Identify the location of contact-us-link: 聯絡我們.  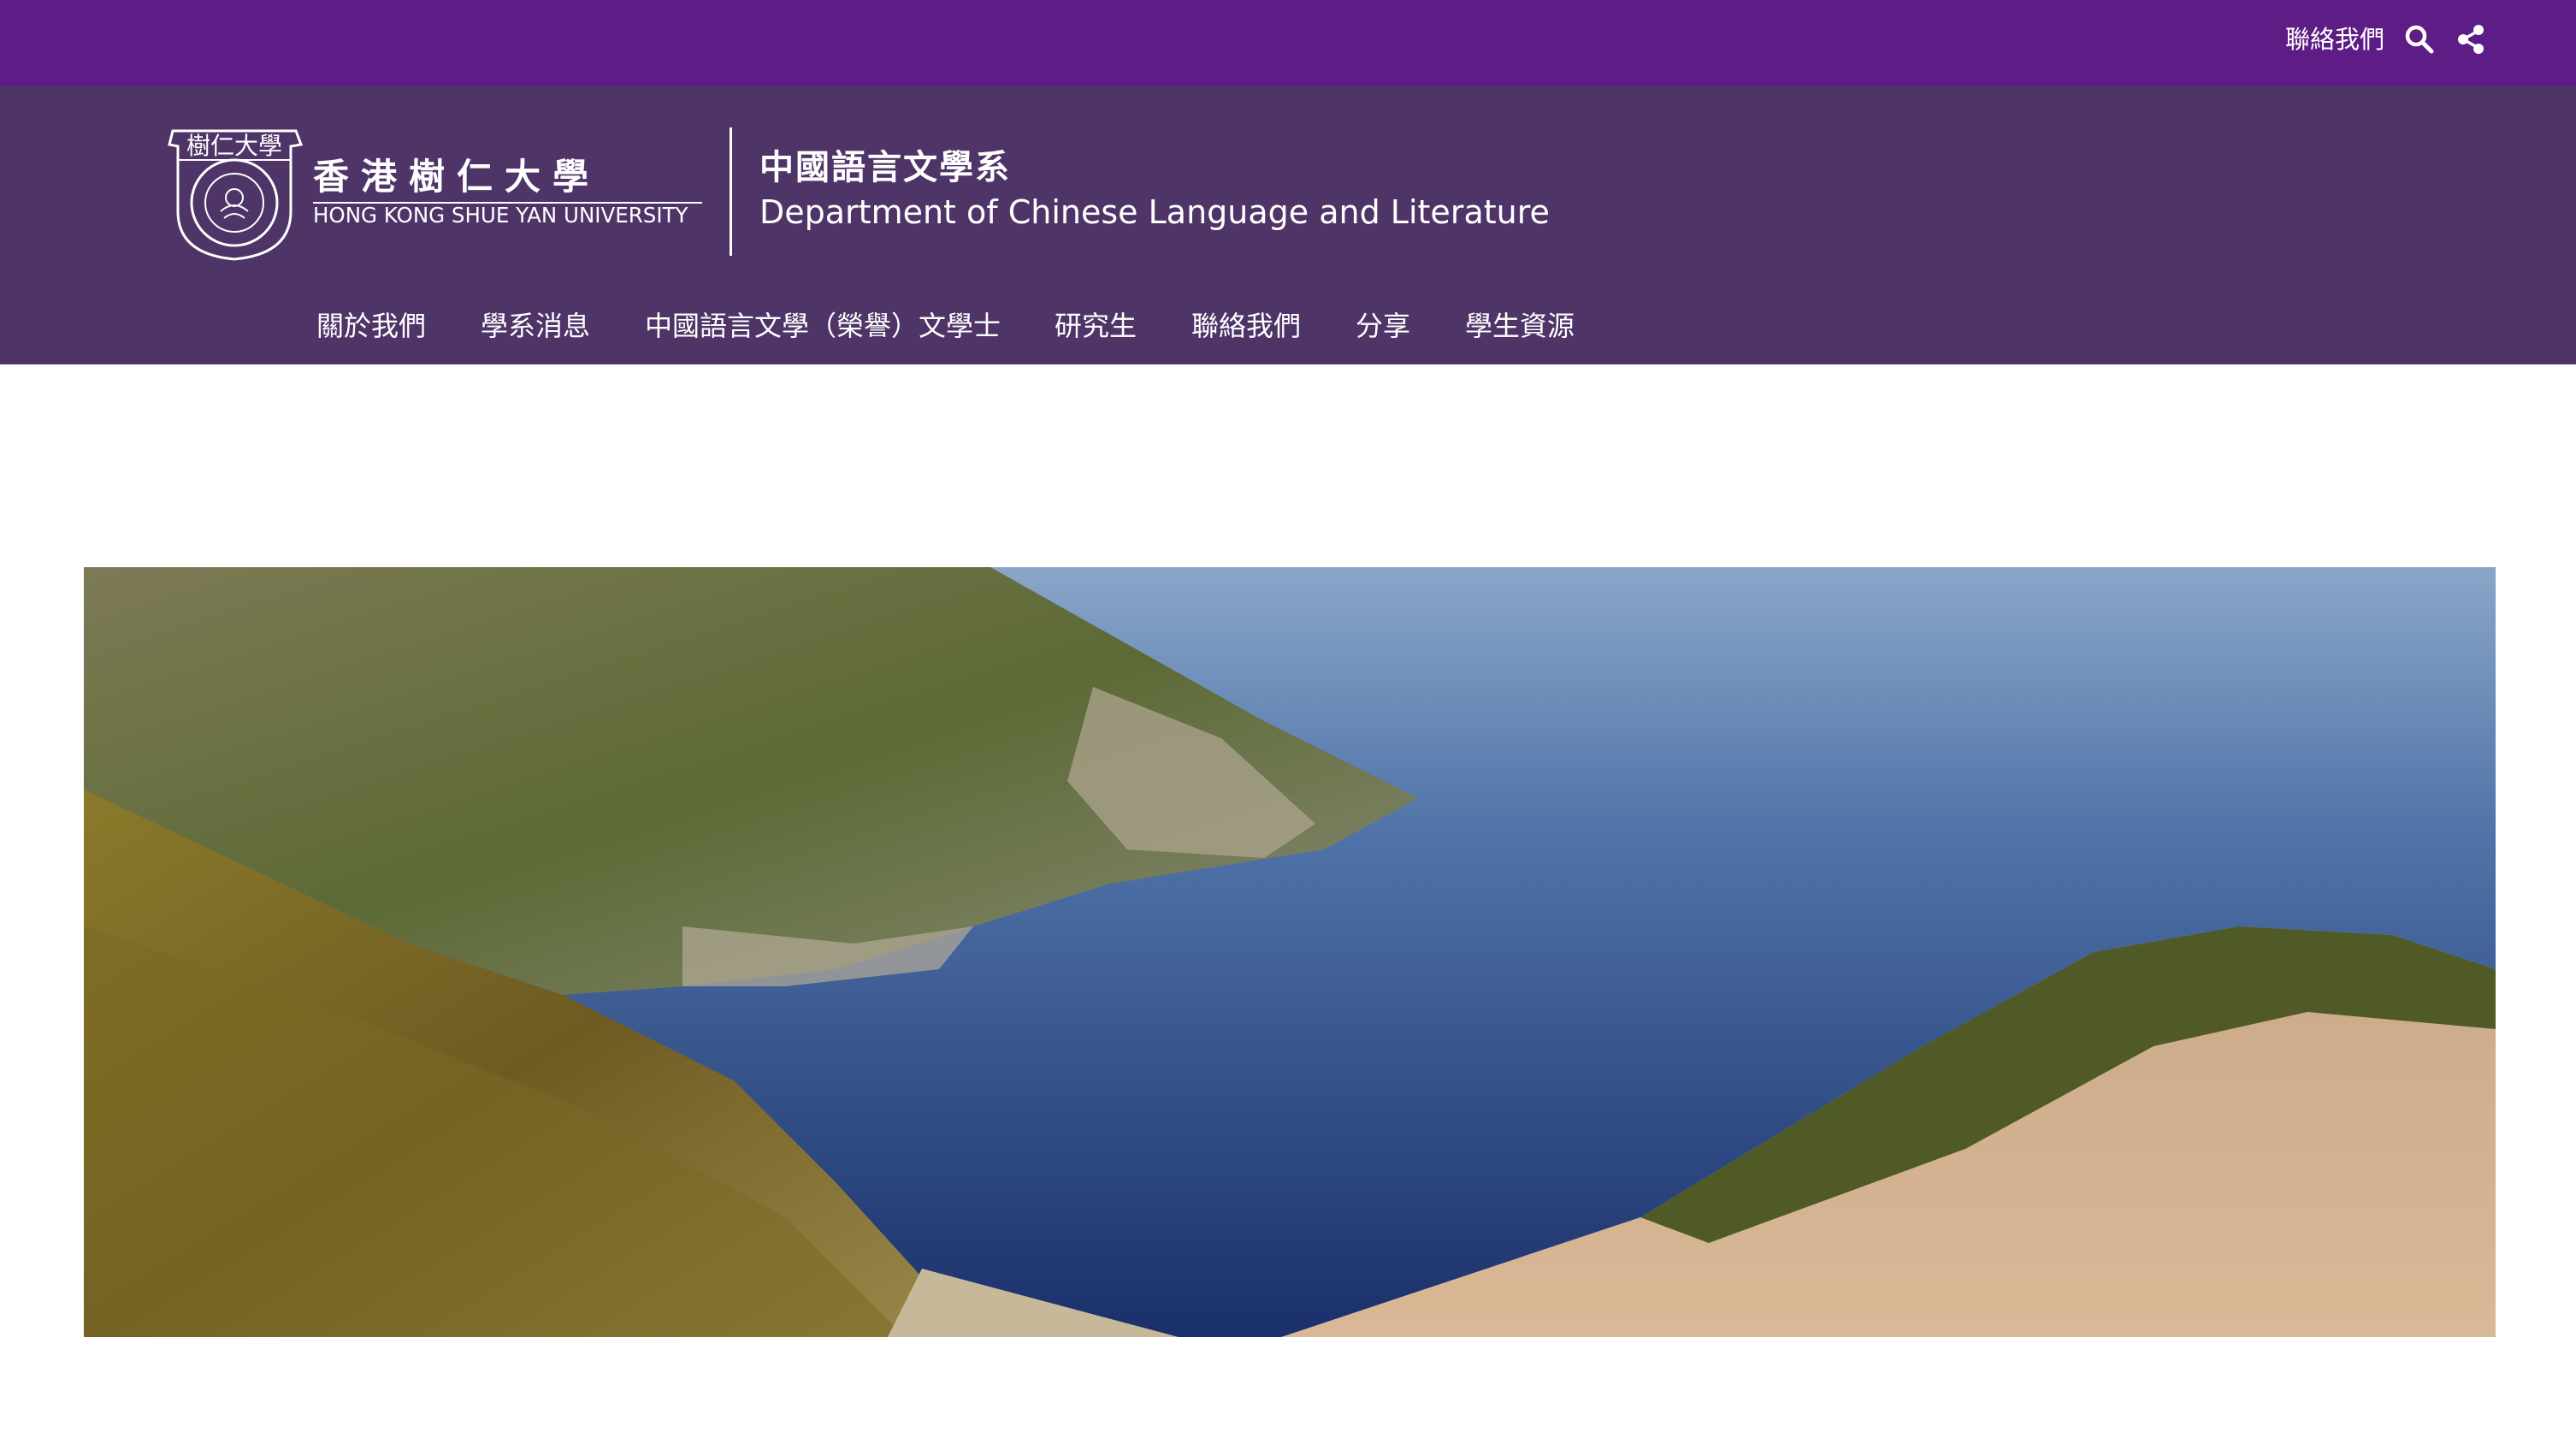
(2334, 39).